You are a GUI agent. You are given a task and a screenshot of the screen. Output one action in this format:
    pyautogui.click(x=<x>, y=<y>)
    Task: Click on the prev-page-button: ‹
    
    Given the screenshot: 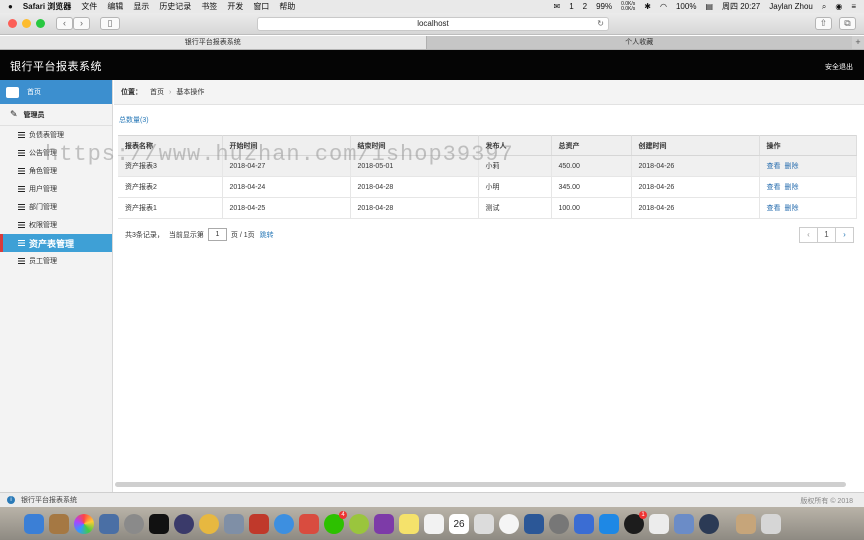 What is the action you would take?
    pyautogui.click(x=808, y=235)
    